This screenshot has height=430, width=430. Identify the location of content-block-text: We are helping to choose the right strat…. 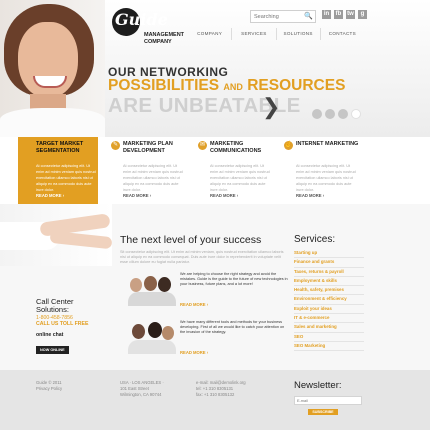
(234, 279).